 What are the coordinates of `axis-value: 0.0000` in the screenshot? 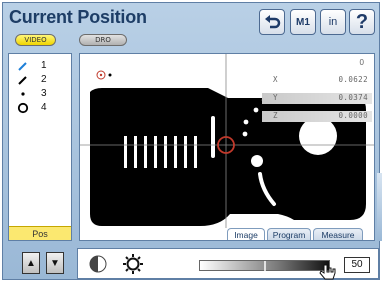 It's located at (353, 115).